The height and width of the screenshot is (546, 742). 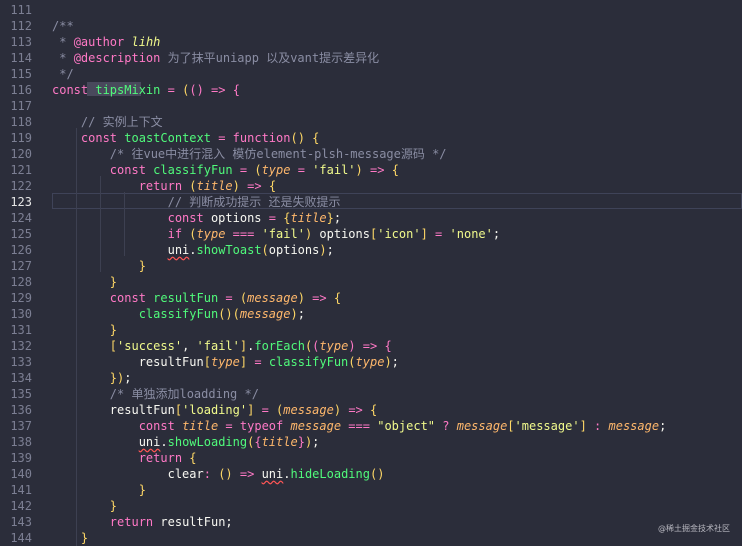 I want to click on code-line: 117, so click(x=371, y=106).